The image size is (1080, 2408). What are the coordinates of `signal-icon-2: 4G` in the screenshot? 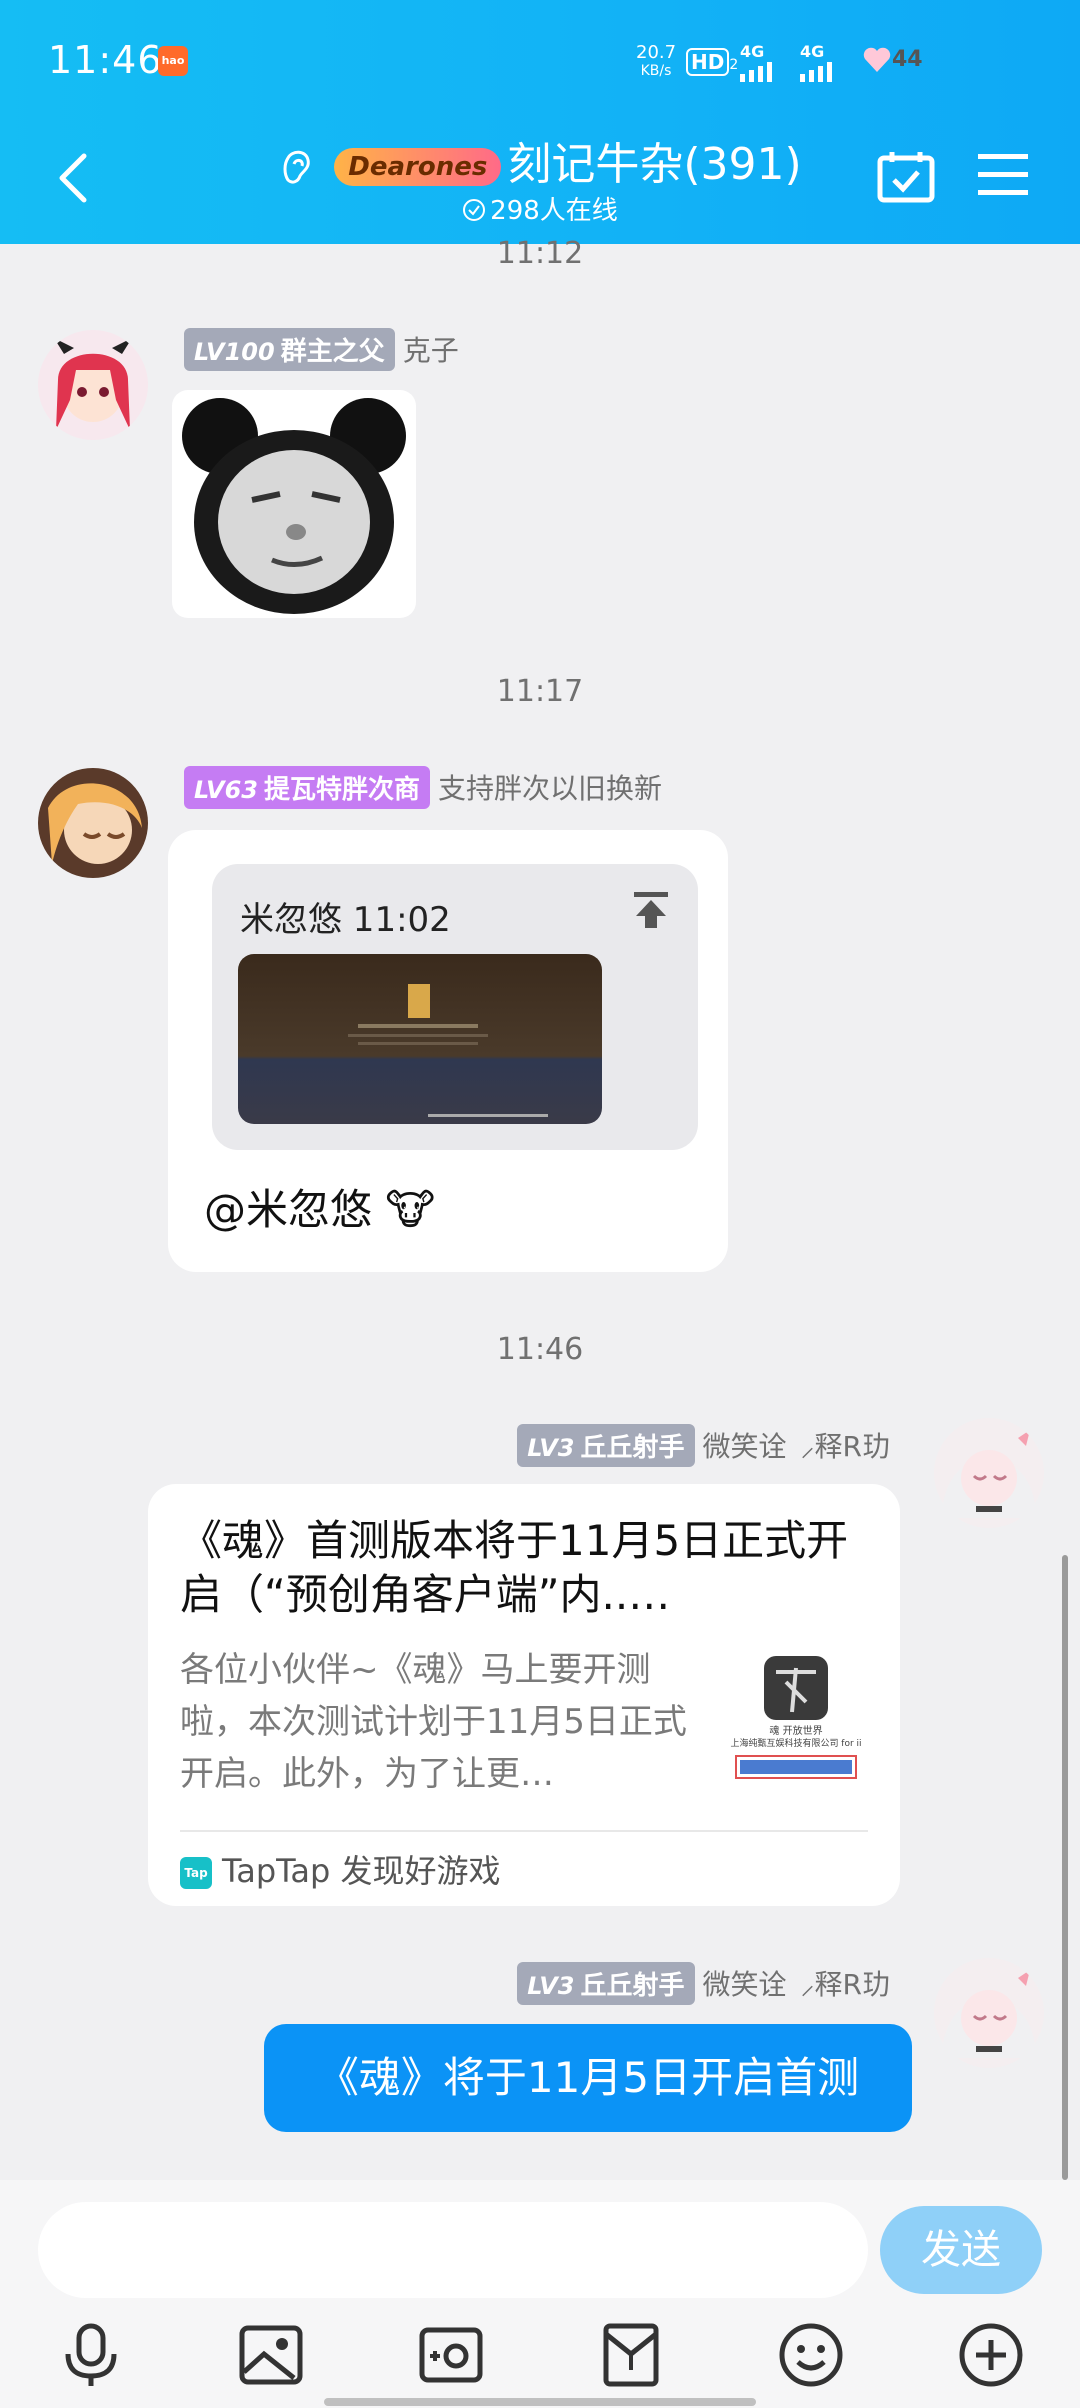 It's located at (816, 62).